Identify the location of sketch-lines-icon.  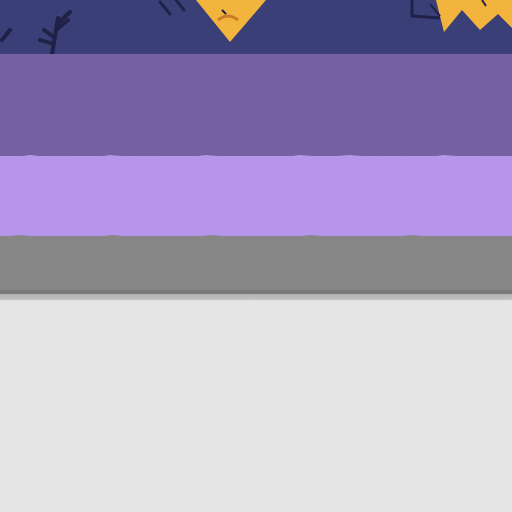
(172, 8).